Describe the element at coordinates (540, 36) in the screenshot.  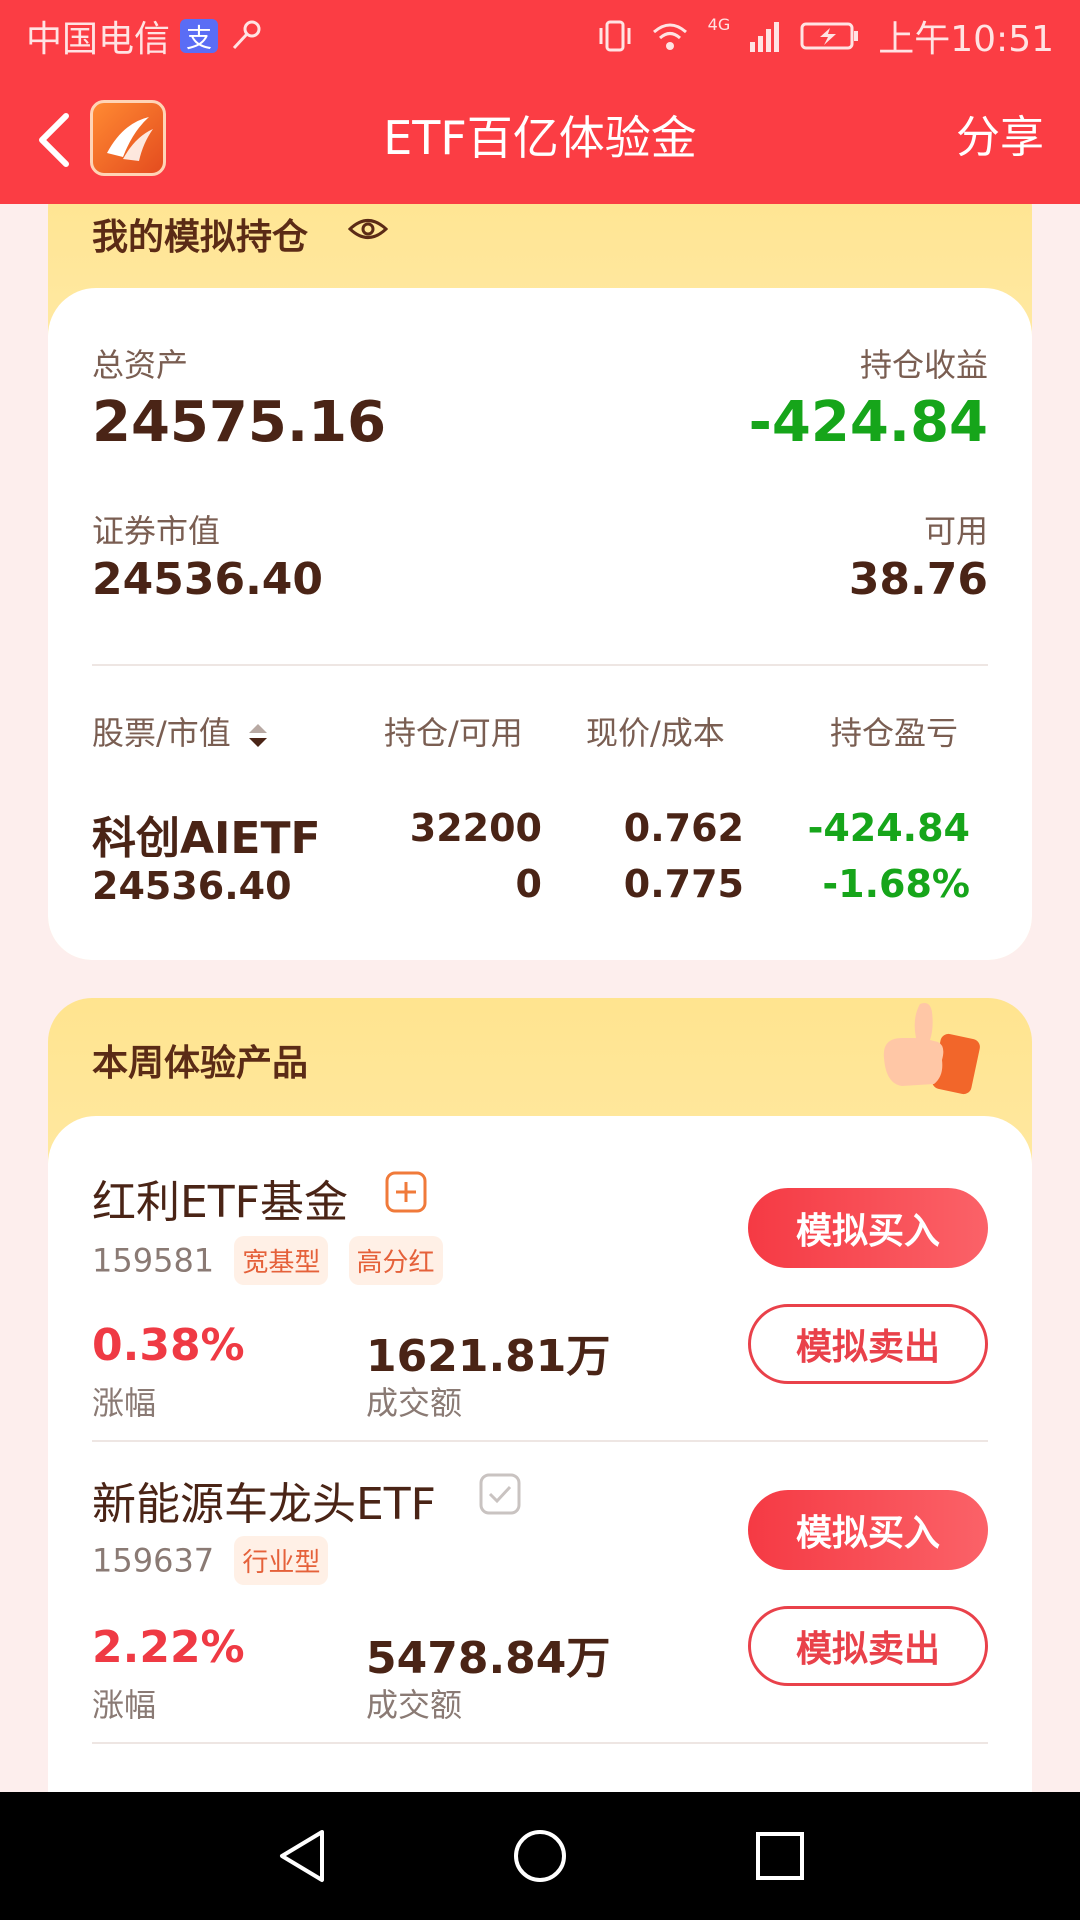
I see `status-bar: 中国电信 支 4G 上午10:51` at that location.